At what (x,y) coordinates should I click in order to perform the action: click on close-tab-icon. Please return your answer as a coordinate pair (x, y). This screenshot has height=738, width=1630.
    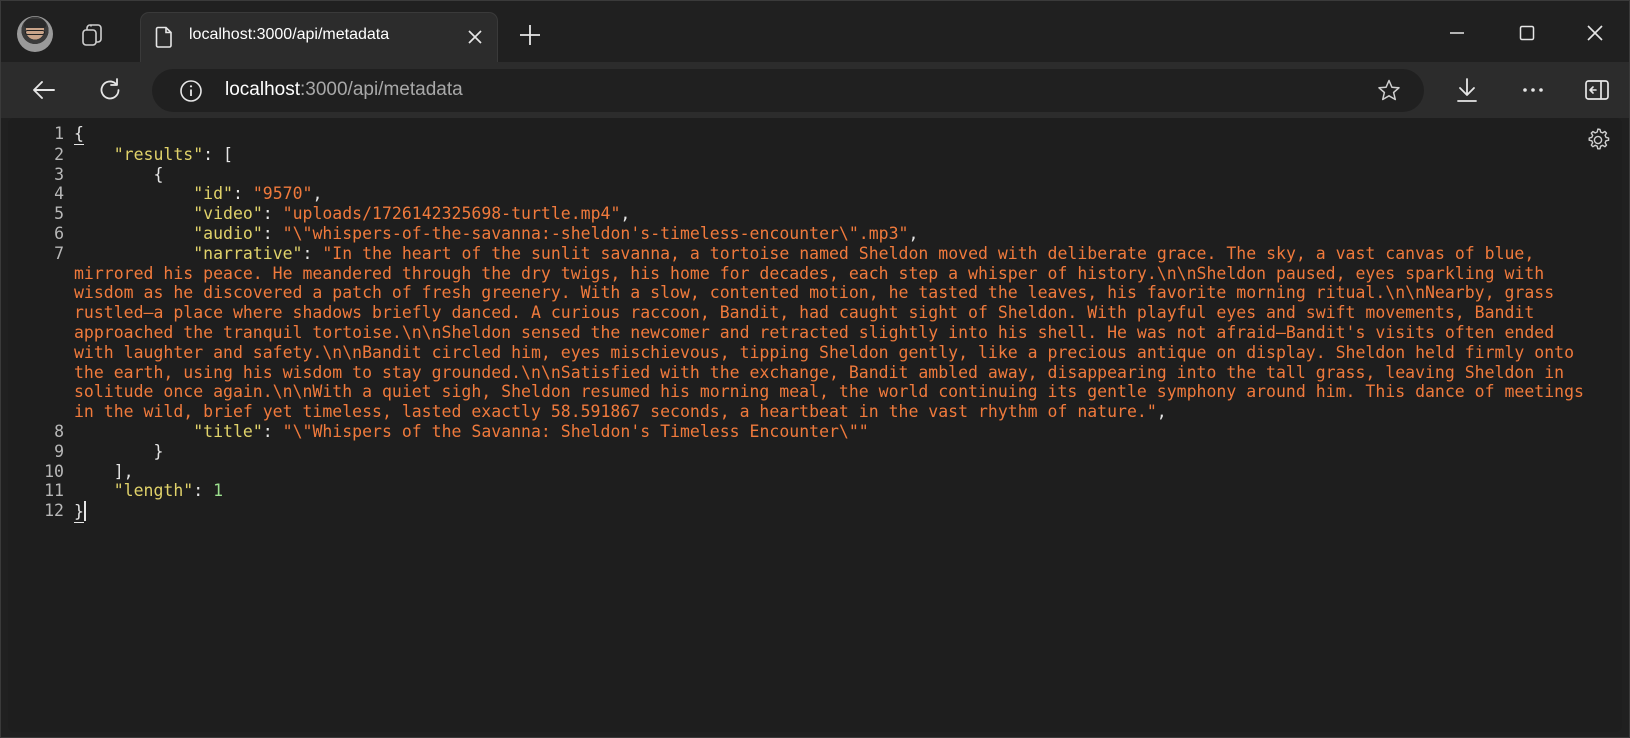
    Looking at the image, I should click on (475, 37).